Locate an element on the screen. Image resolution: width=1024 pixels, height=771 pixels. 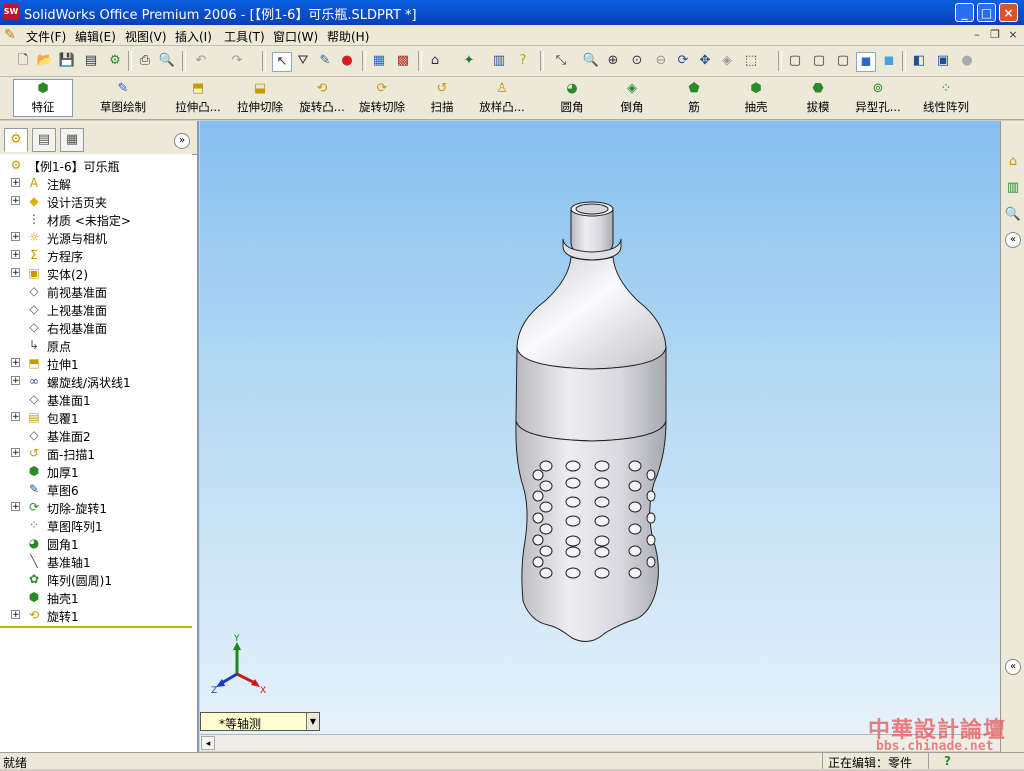
configuration-manager-tab-icon: ▦ is located at coordinates (72, 140).